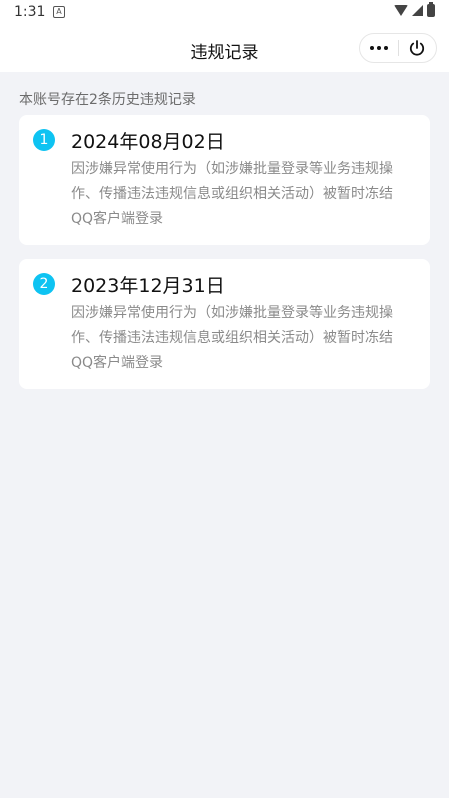  What do you see at coordinates (30, 12) in the screenshot?
I see `status-time: 1:31` at bounding box center [30, 12].